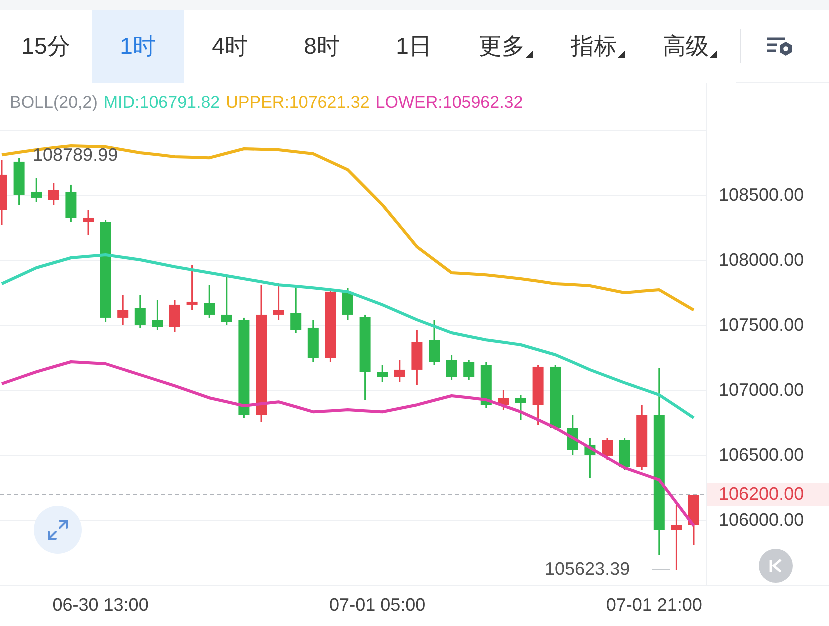  Describe the element at coordinates (162, 103) in the screenshot. I see `legend-value: MID:106791.82` at that location.